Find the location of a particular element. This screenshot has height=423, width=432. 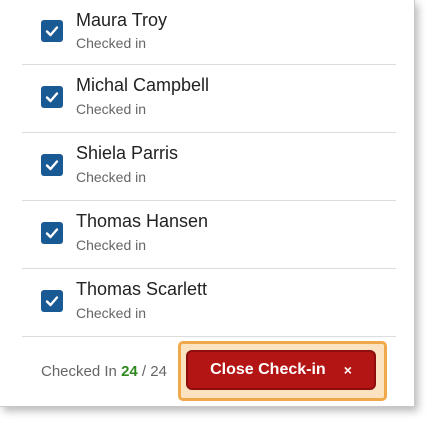

attendee-name: Thomas Hansen is located at coordinates (142, 221).